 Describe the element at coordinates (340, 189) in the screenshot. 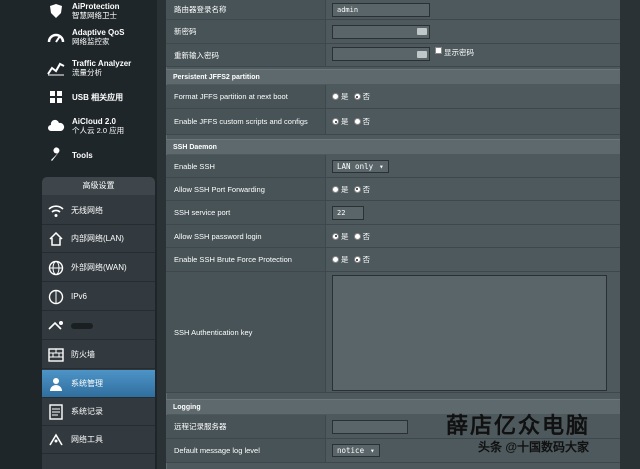

I see `port-forwarding-yes-radio: 是` at that location.